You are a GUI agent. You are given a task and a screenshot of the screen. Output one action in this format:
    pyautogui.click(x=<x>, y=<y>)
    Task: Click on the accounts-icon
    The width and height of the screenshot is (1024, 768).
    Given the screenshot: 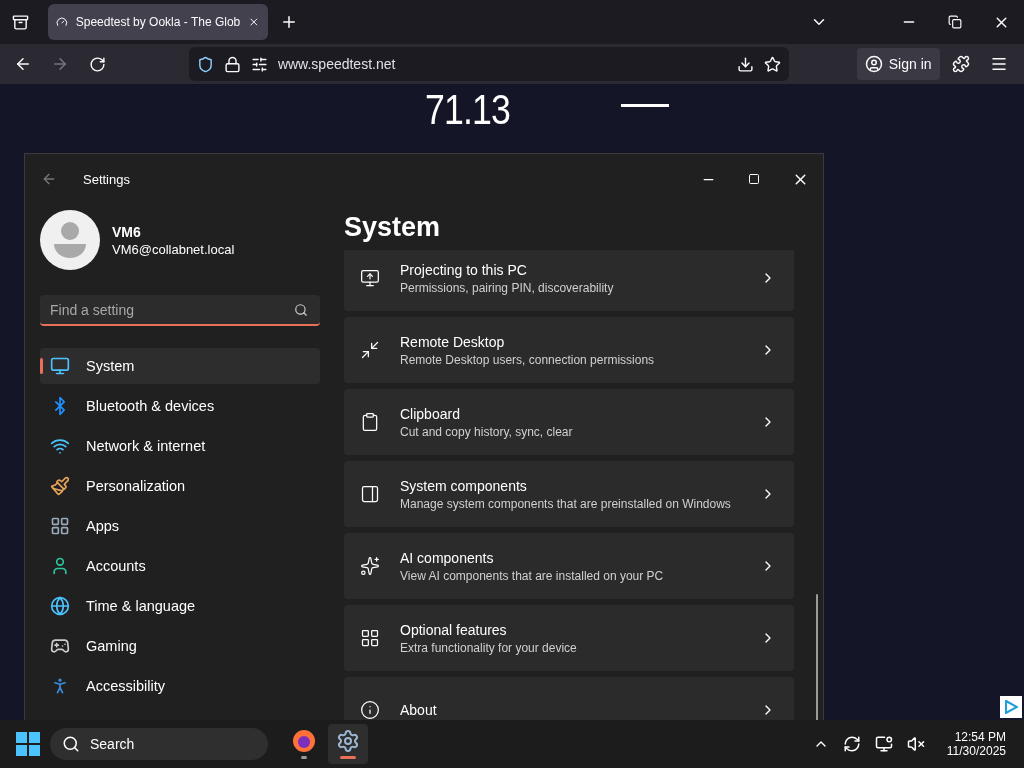 What is the action you would take?
    pyautogui.click(x=60, y=566)
    